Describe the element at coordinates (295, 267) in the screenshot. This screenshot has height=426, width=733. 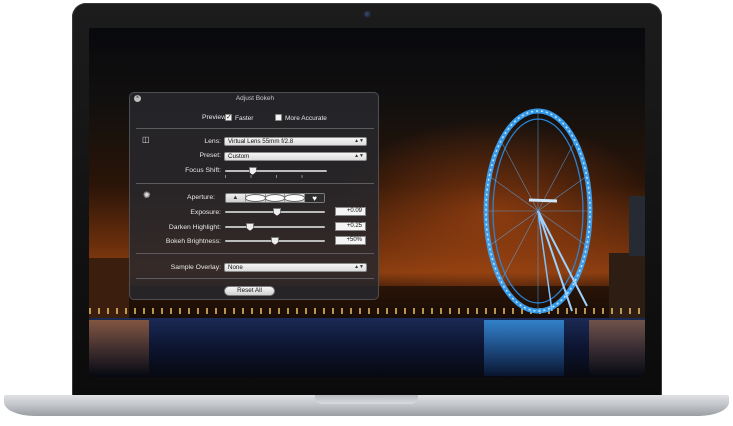
I see `sample-overlay-select: None ▲▼` at that location.